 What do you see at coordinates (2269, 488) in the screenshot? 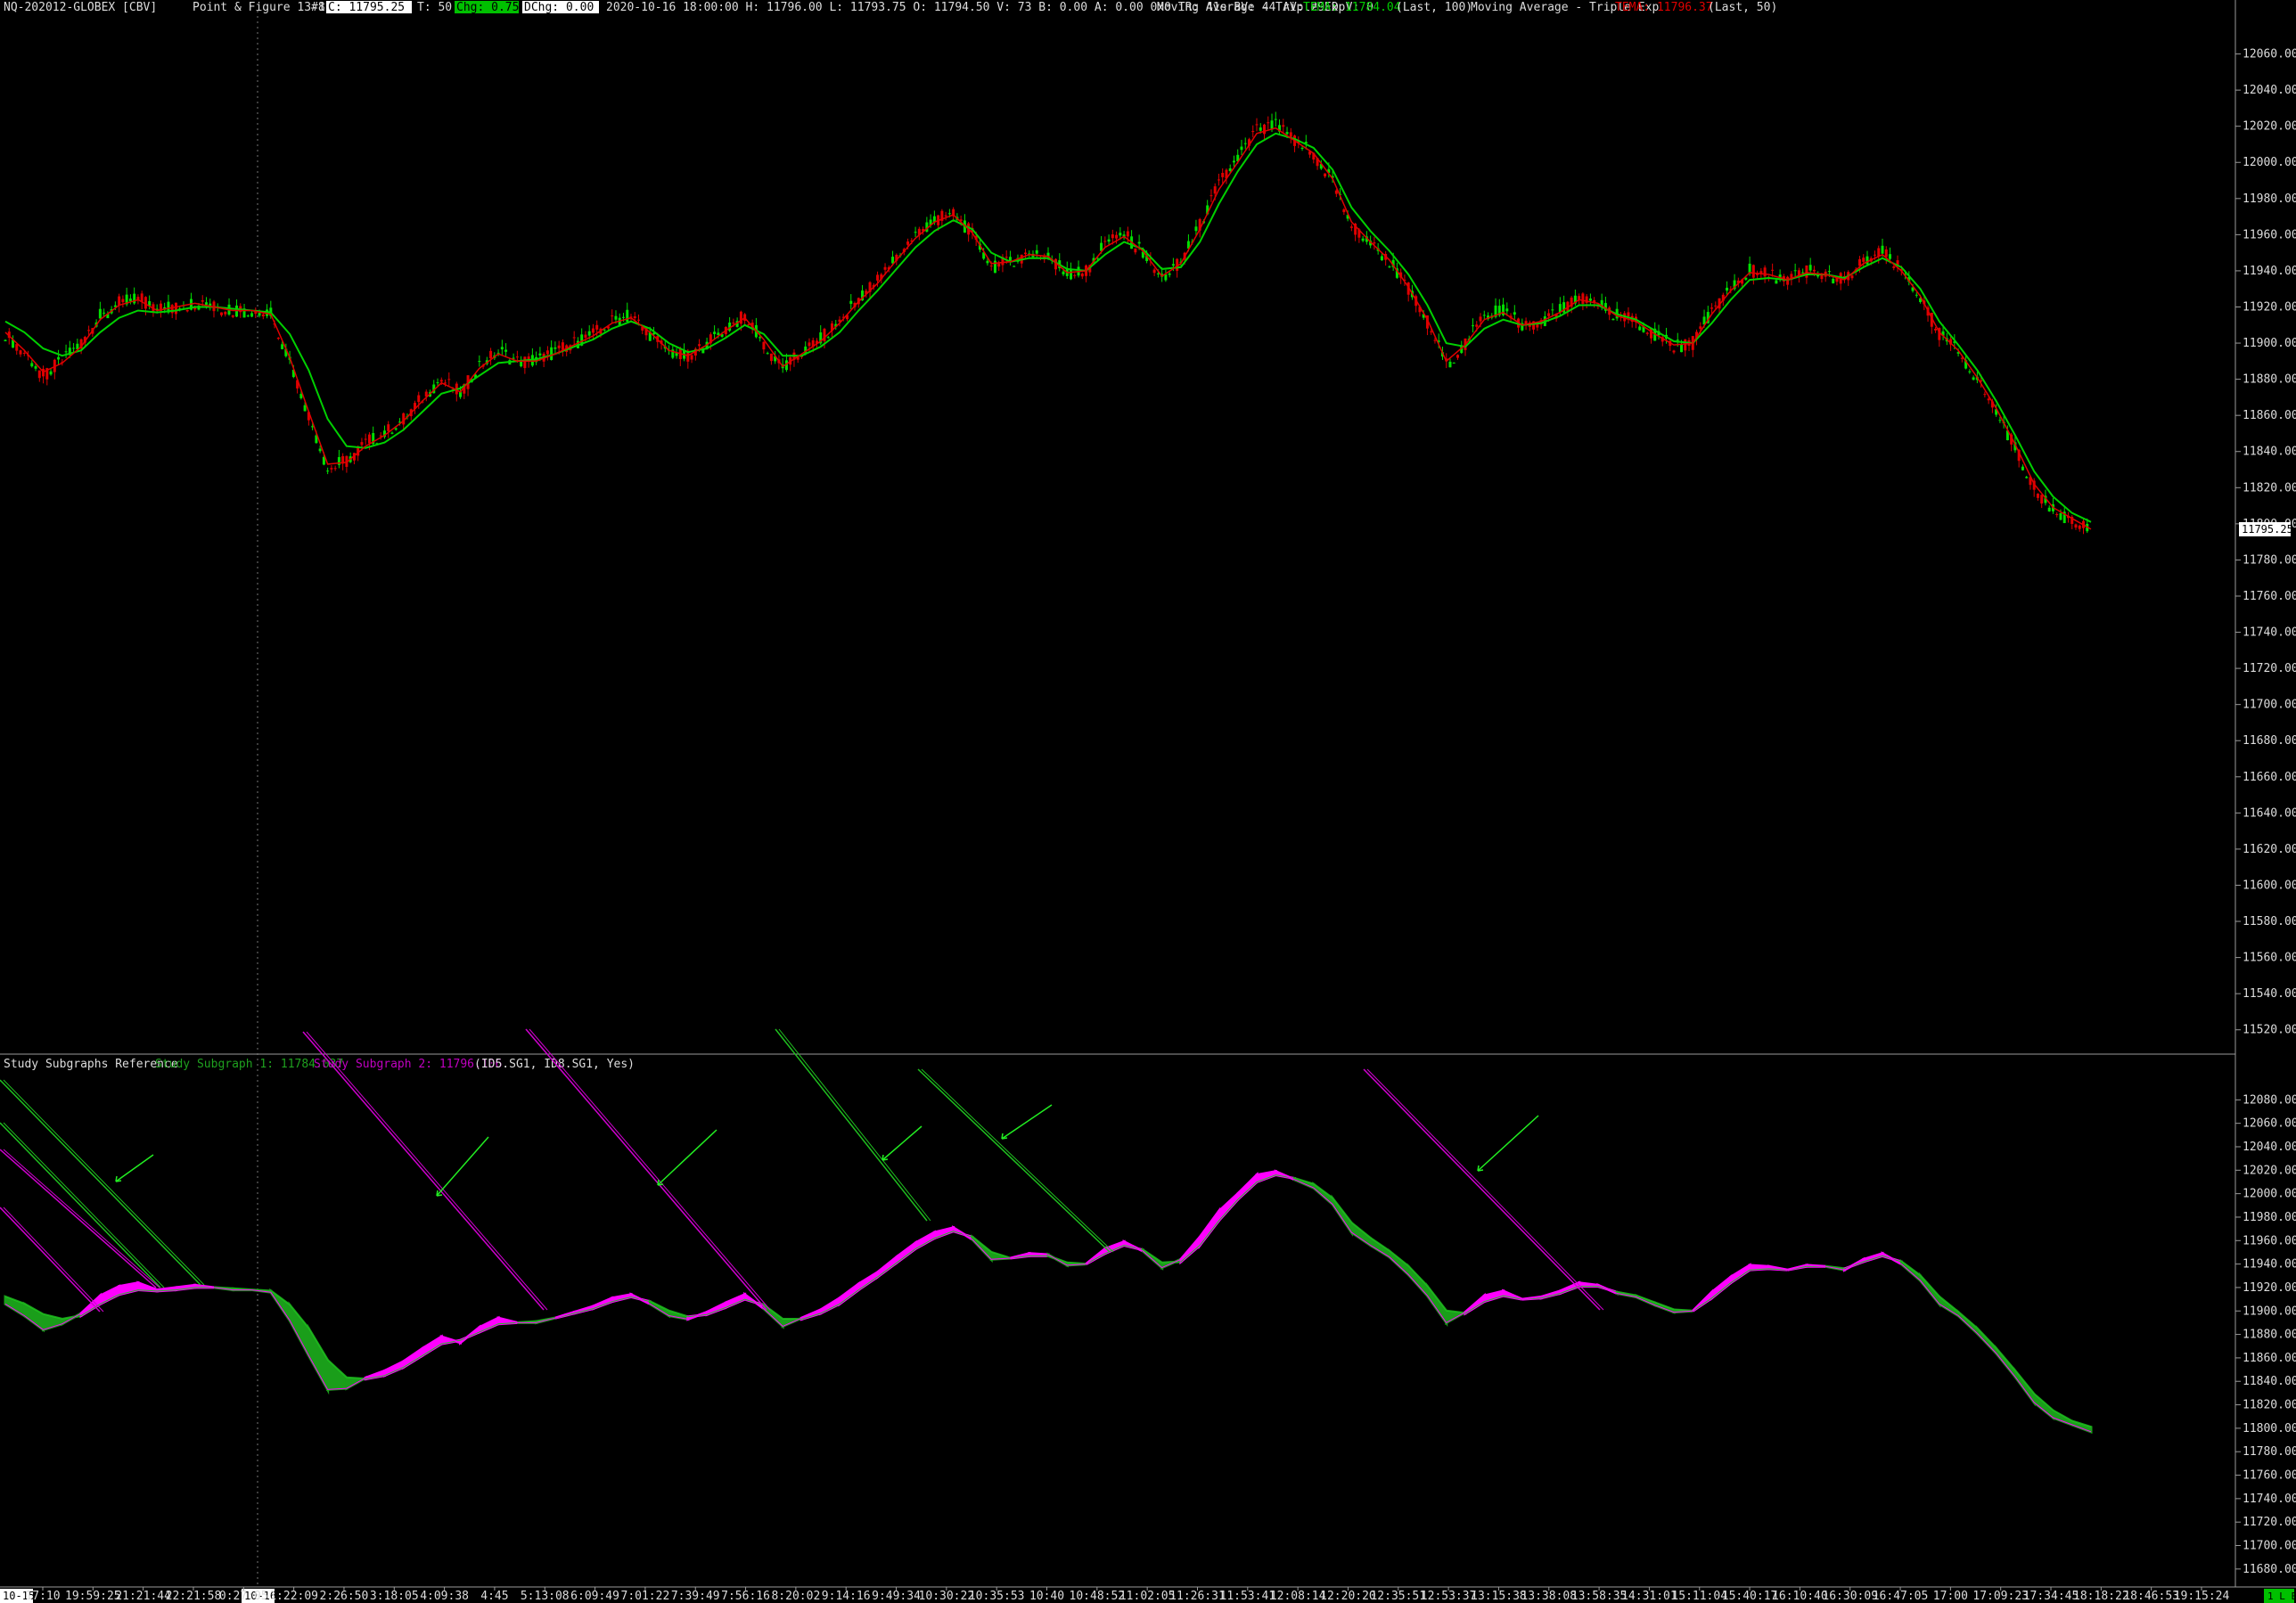
I see `upper-axis-tick-label: 11820.00` at bounding box center [2269, 488].